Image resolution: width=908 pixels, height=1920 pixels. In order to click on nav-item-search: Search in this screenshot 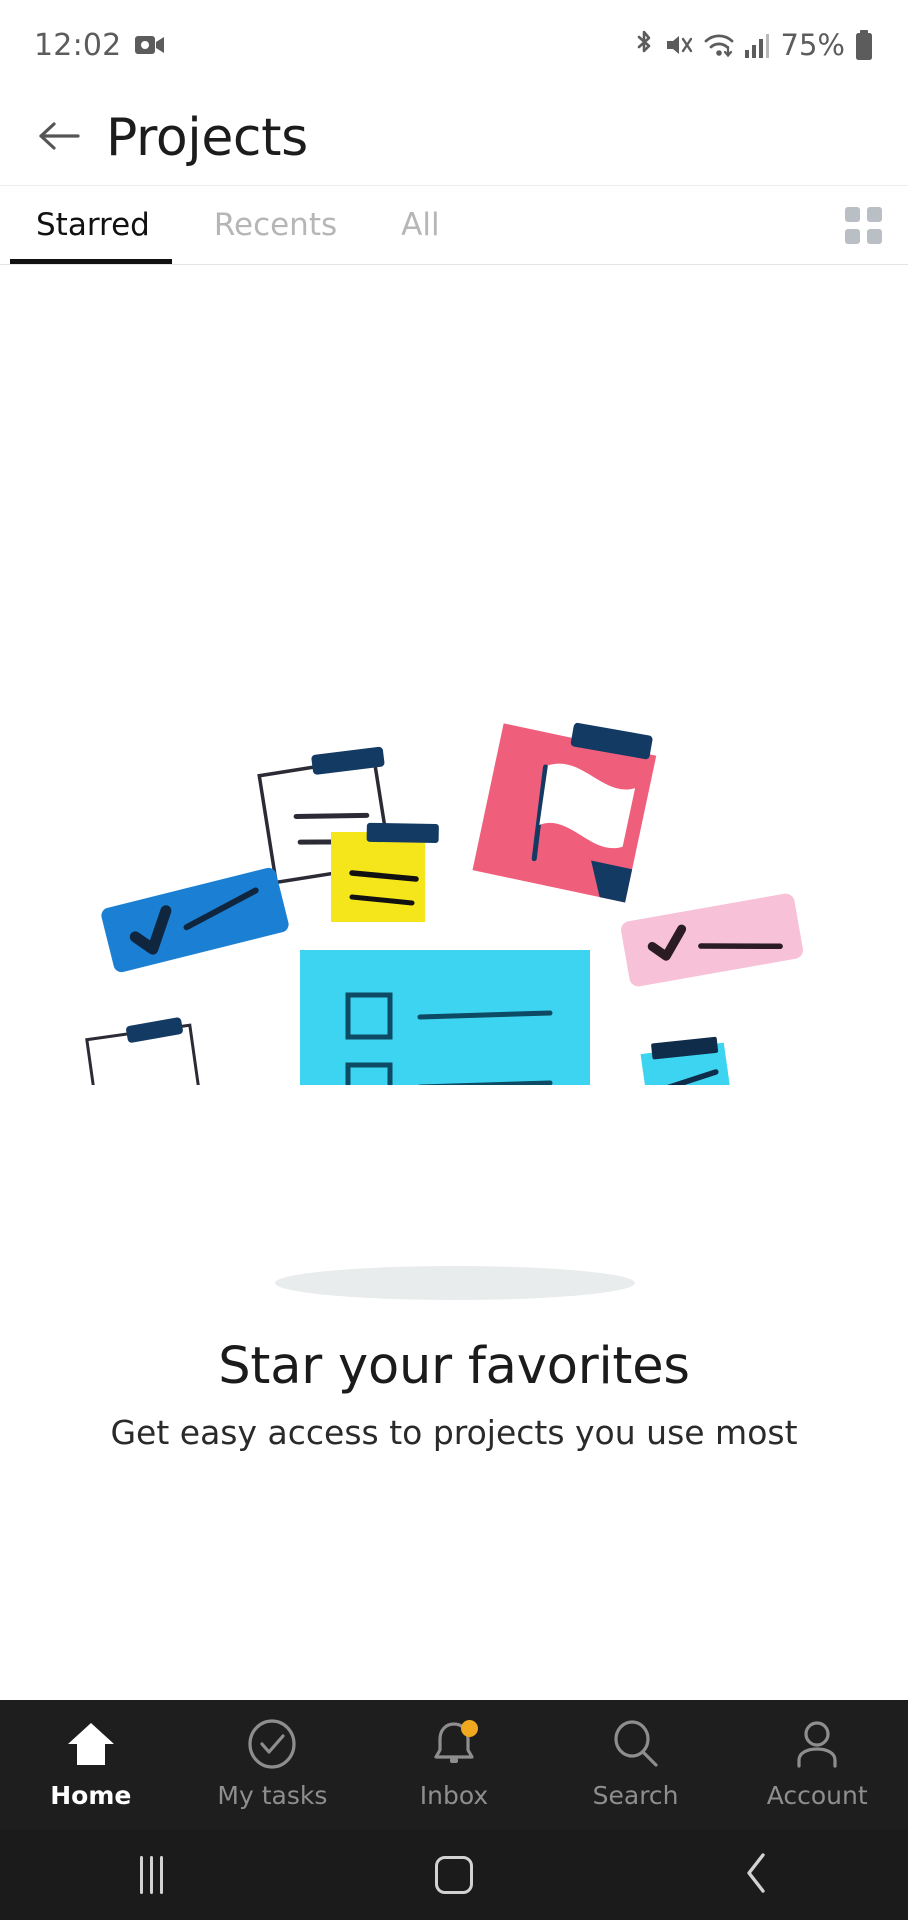, I will do `click(636, 1764)`.